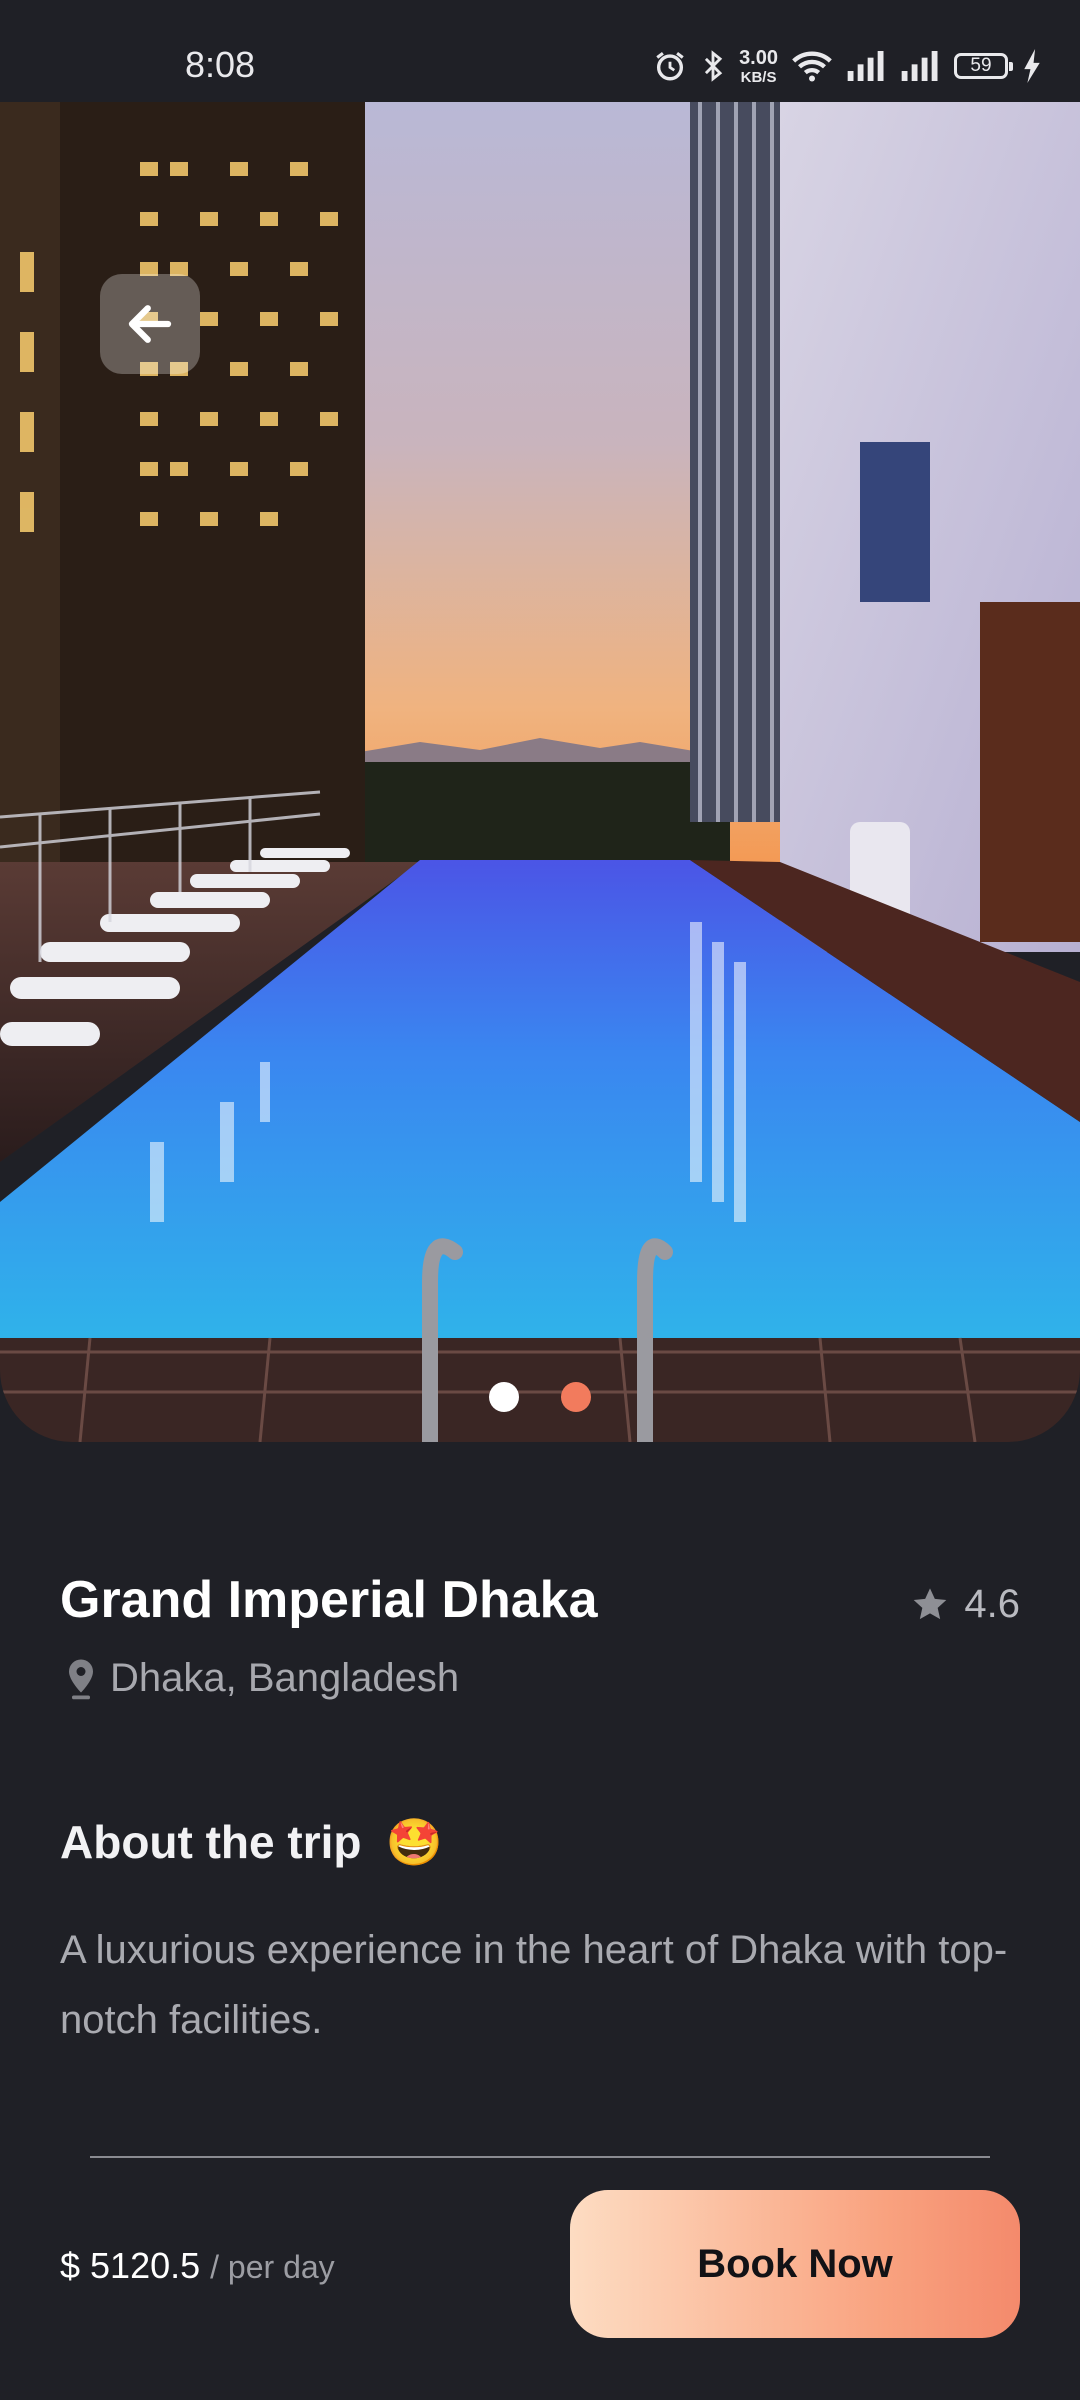  Describe the element at coordinates (540, 2157) in the screenshot. I see `divider` at that location.